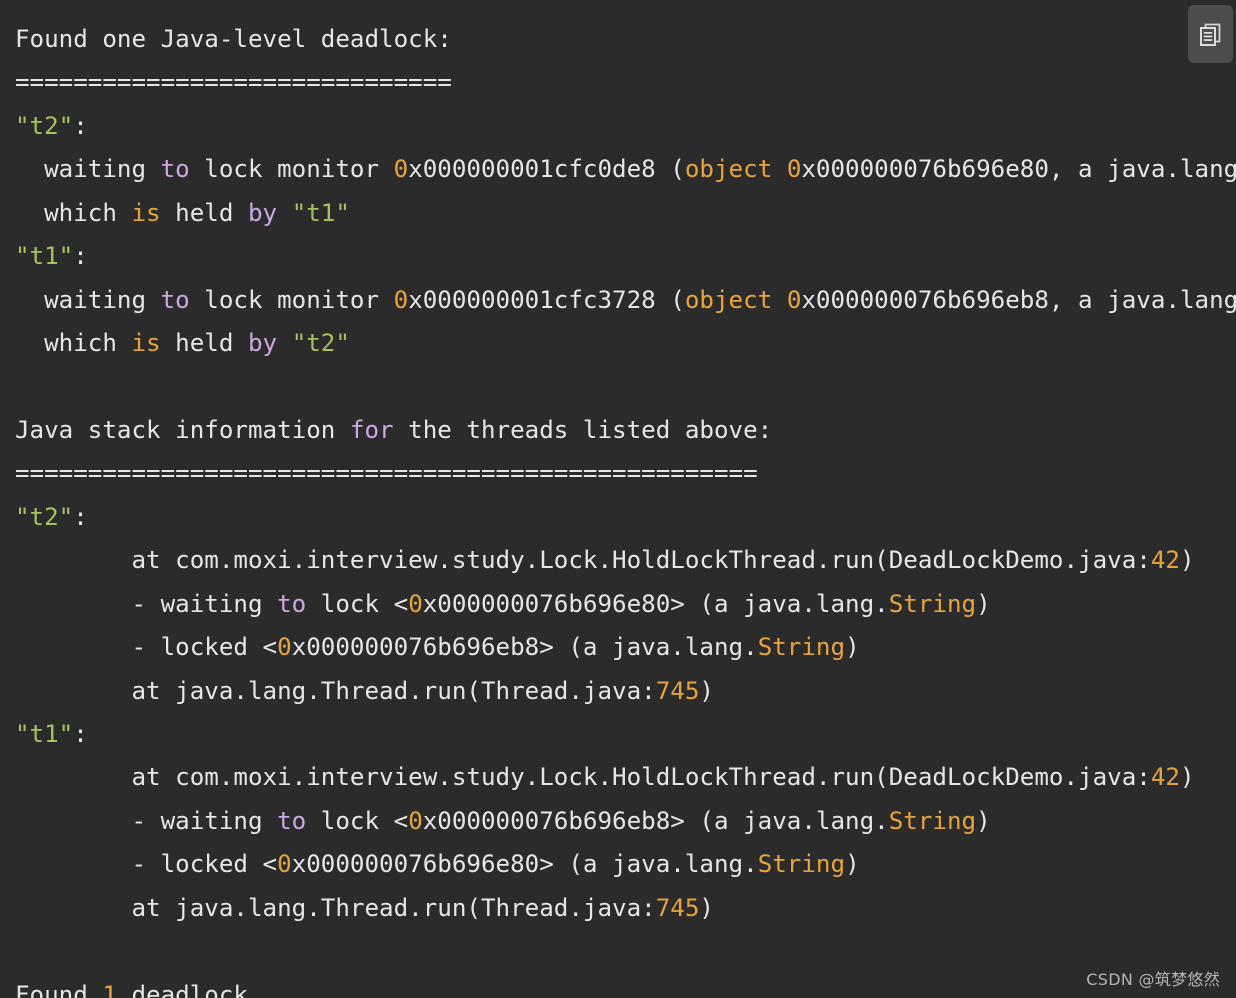  What do you see at coordinates (618, 213) in the screenshot?
I see `code-line: which is held by "t1"` at bounding box center [618, 213].